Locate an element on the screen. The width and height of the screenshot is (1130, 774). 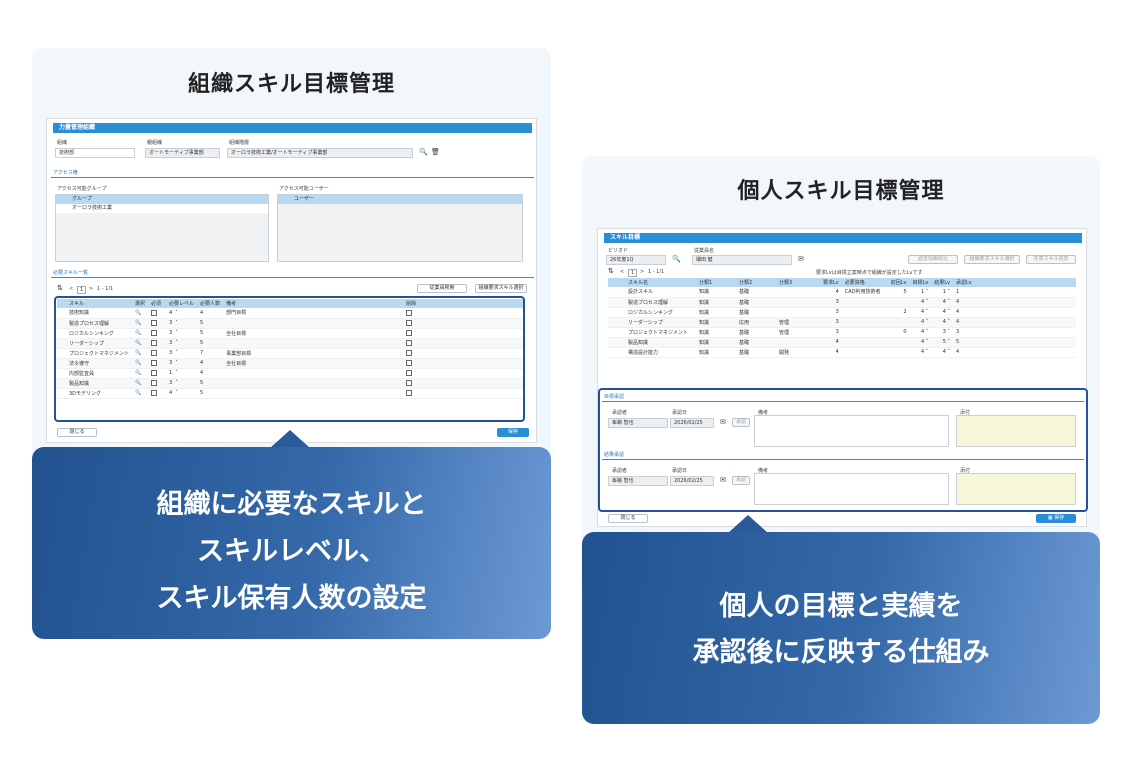
table-row: 製造プロセス理解 知識 基礎 3 4 ˅ 4 ˅ 4 is located at coordinates (842, 302).